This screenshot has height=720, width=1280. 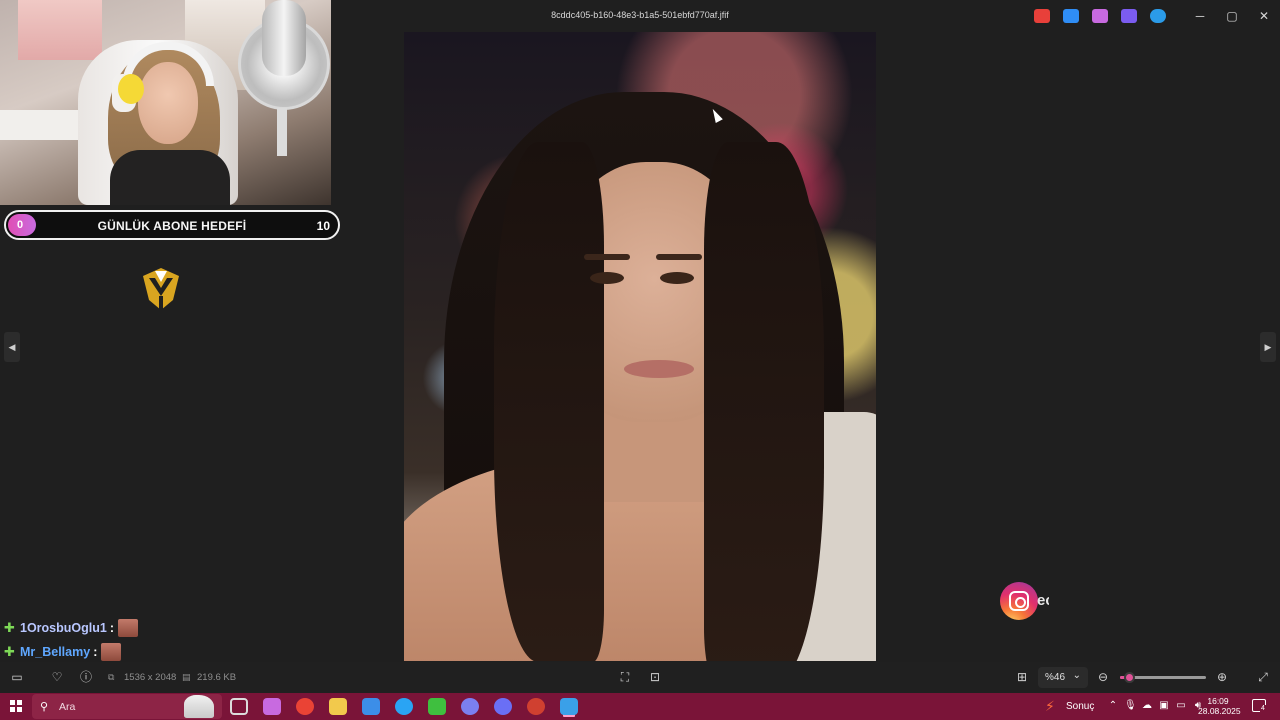 I want to click on photo-hair-right, so click(x=764, y=401).